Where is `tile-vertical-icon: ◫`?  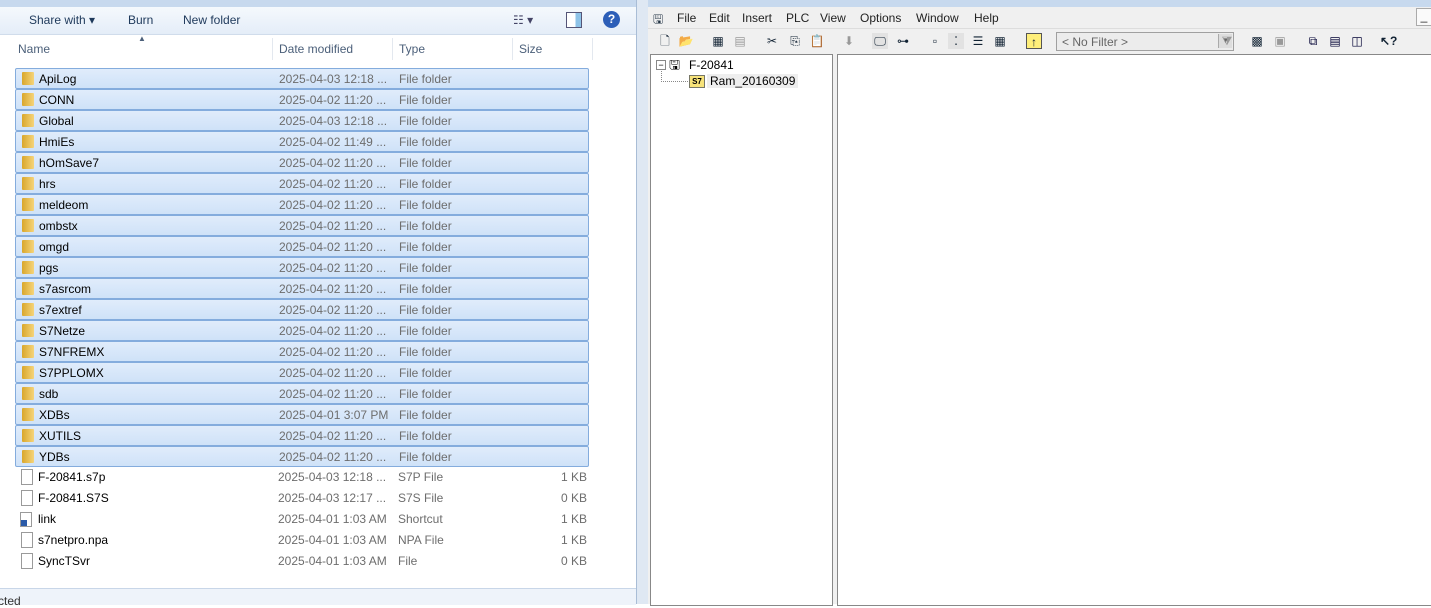
tile-vertical-icon: ◫ is located at coordinates (1357, 41).